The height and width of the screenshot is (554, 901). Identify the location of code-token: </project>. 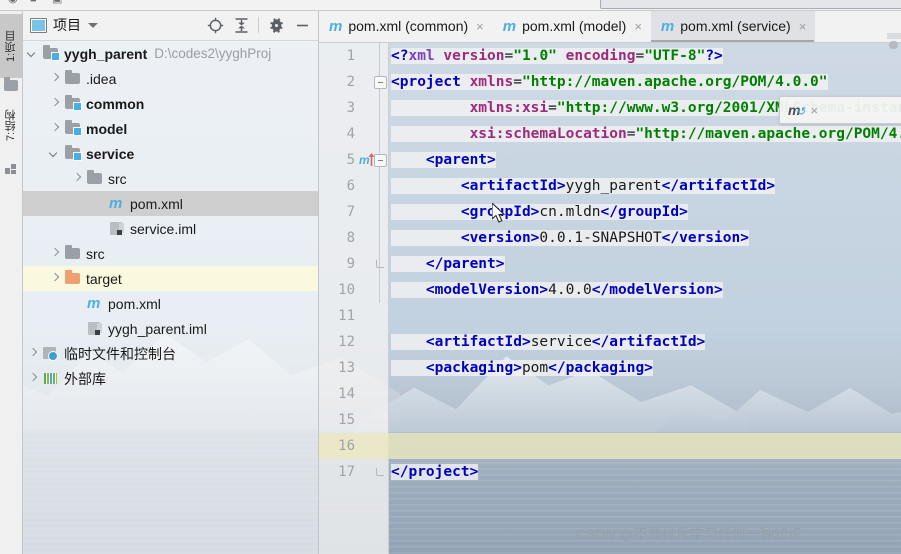
(435, 472).